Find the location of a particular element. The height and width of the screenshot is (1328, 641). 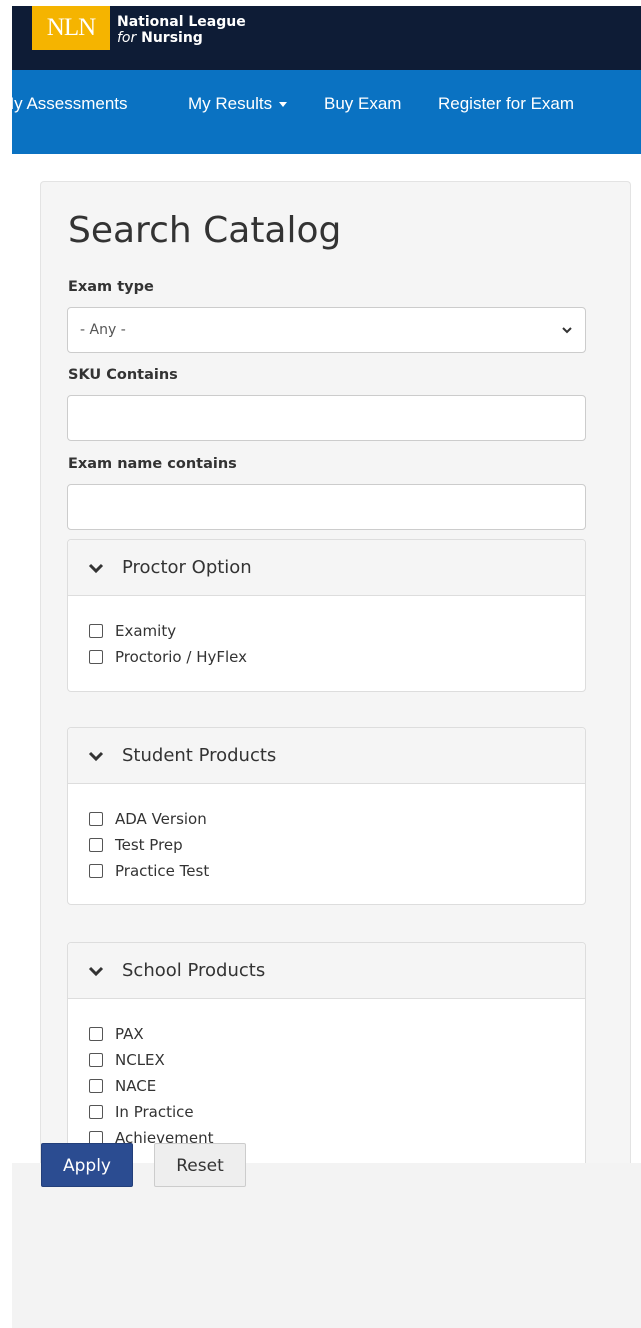

proctor-option-header: Proctor Option is located at coordinates (326, 568).